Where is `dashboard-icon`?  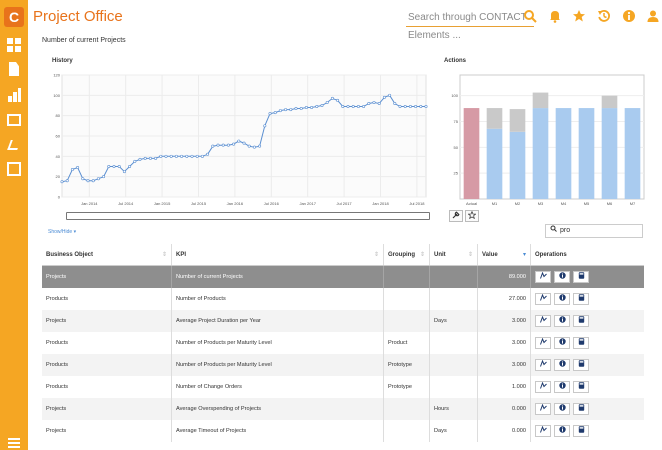
dashboard-icon is located at coordinates (14, 45).